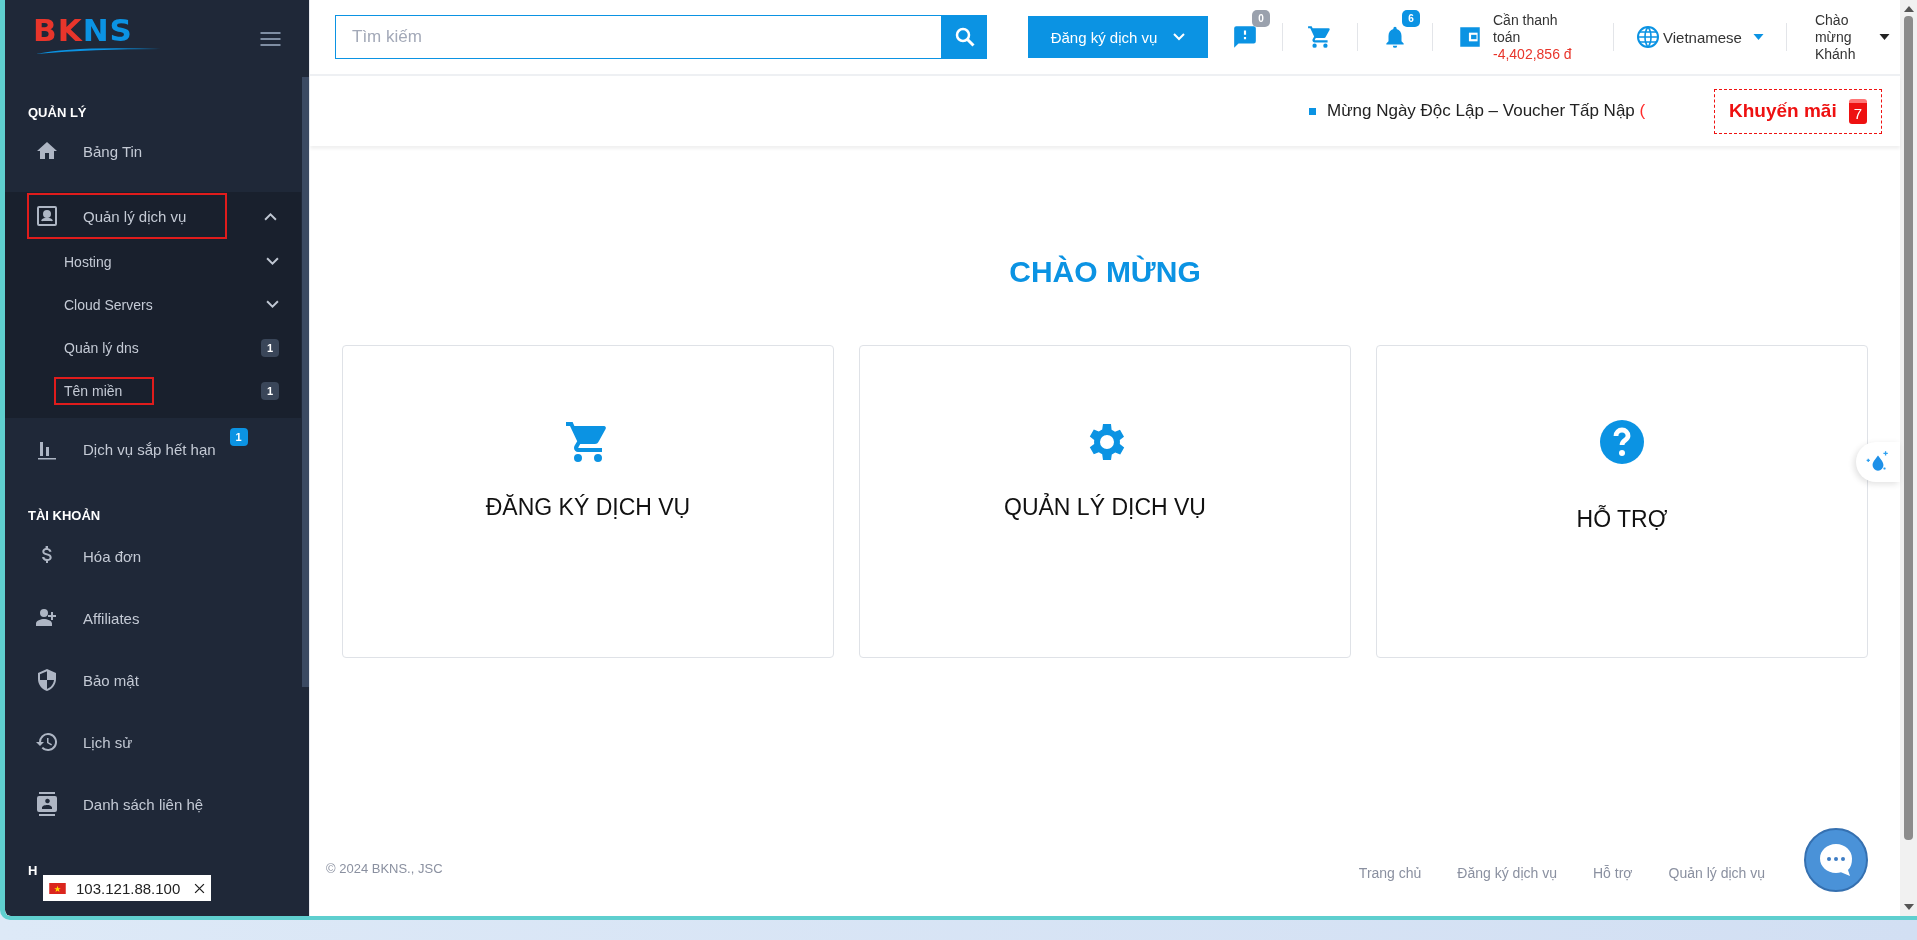  I want to click on flag-icon, so click(57, 888).